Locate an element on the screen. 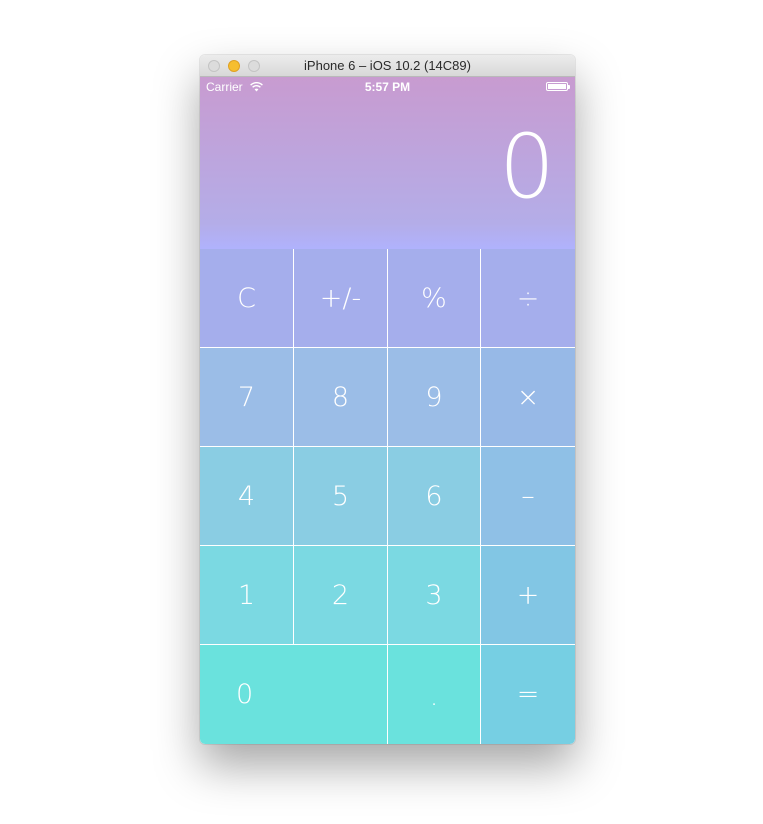 The height and width of the screenshot is (824, 763). window-title: iPhone 6 – iOS 10.2 (14C89) is located at coordinates (387, 65).